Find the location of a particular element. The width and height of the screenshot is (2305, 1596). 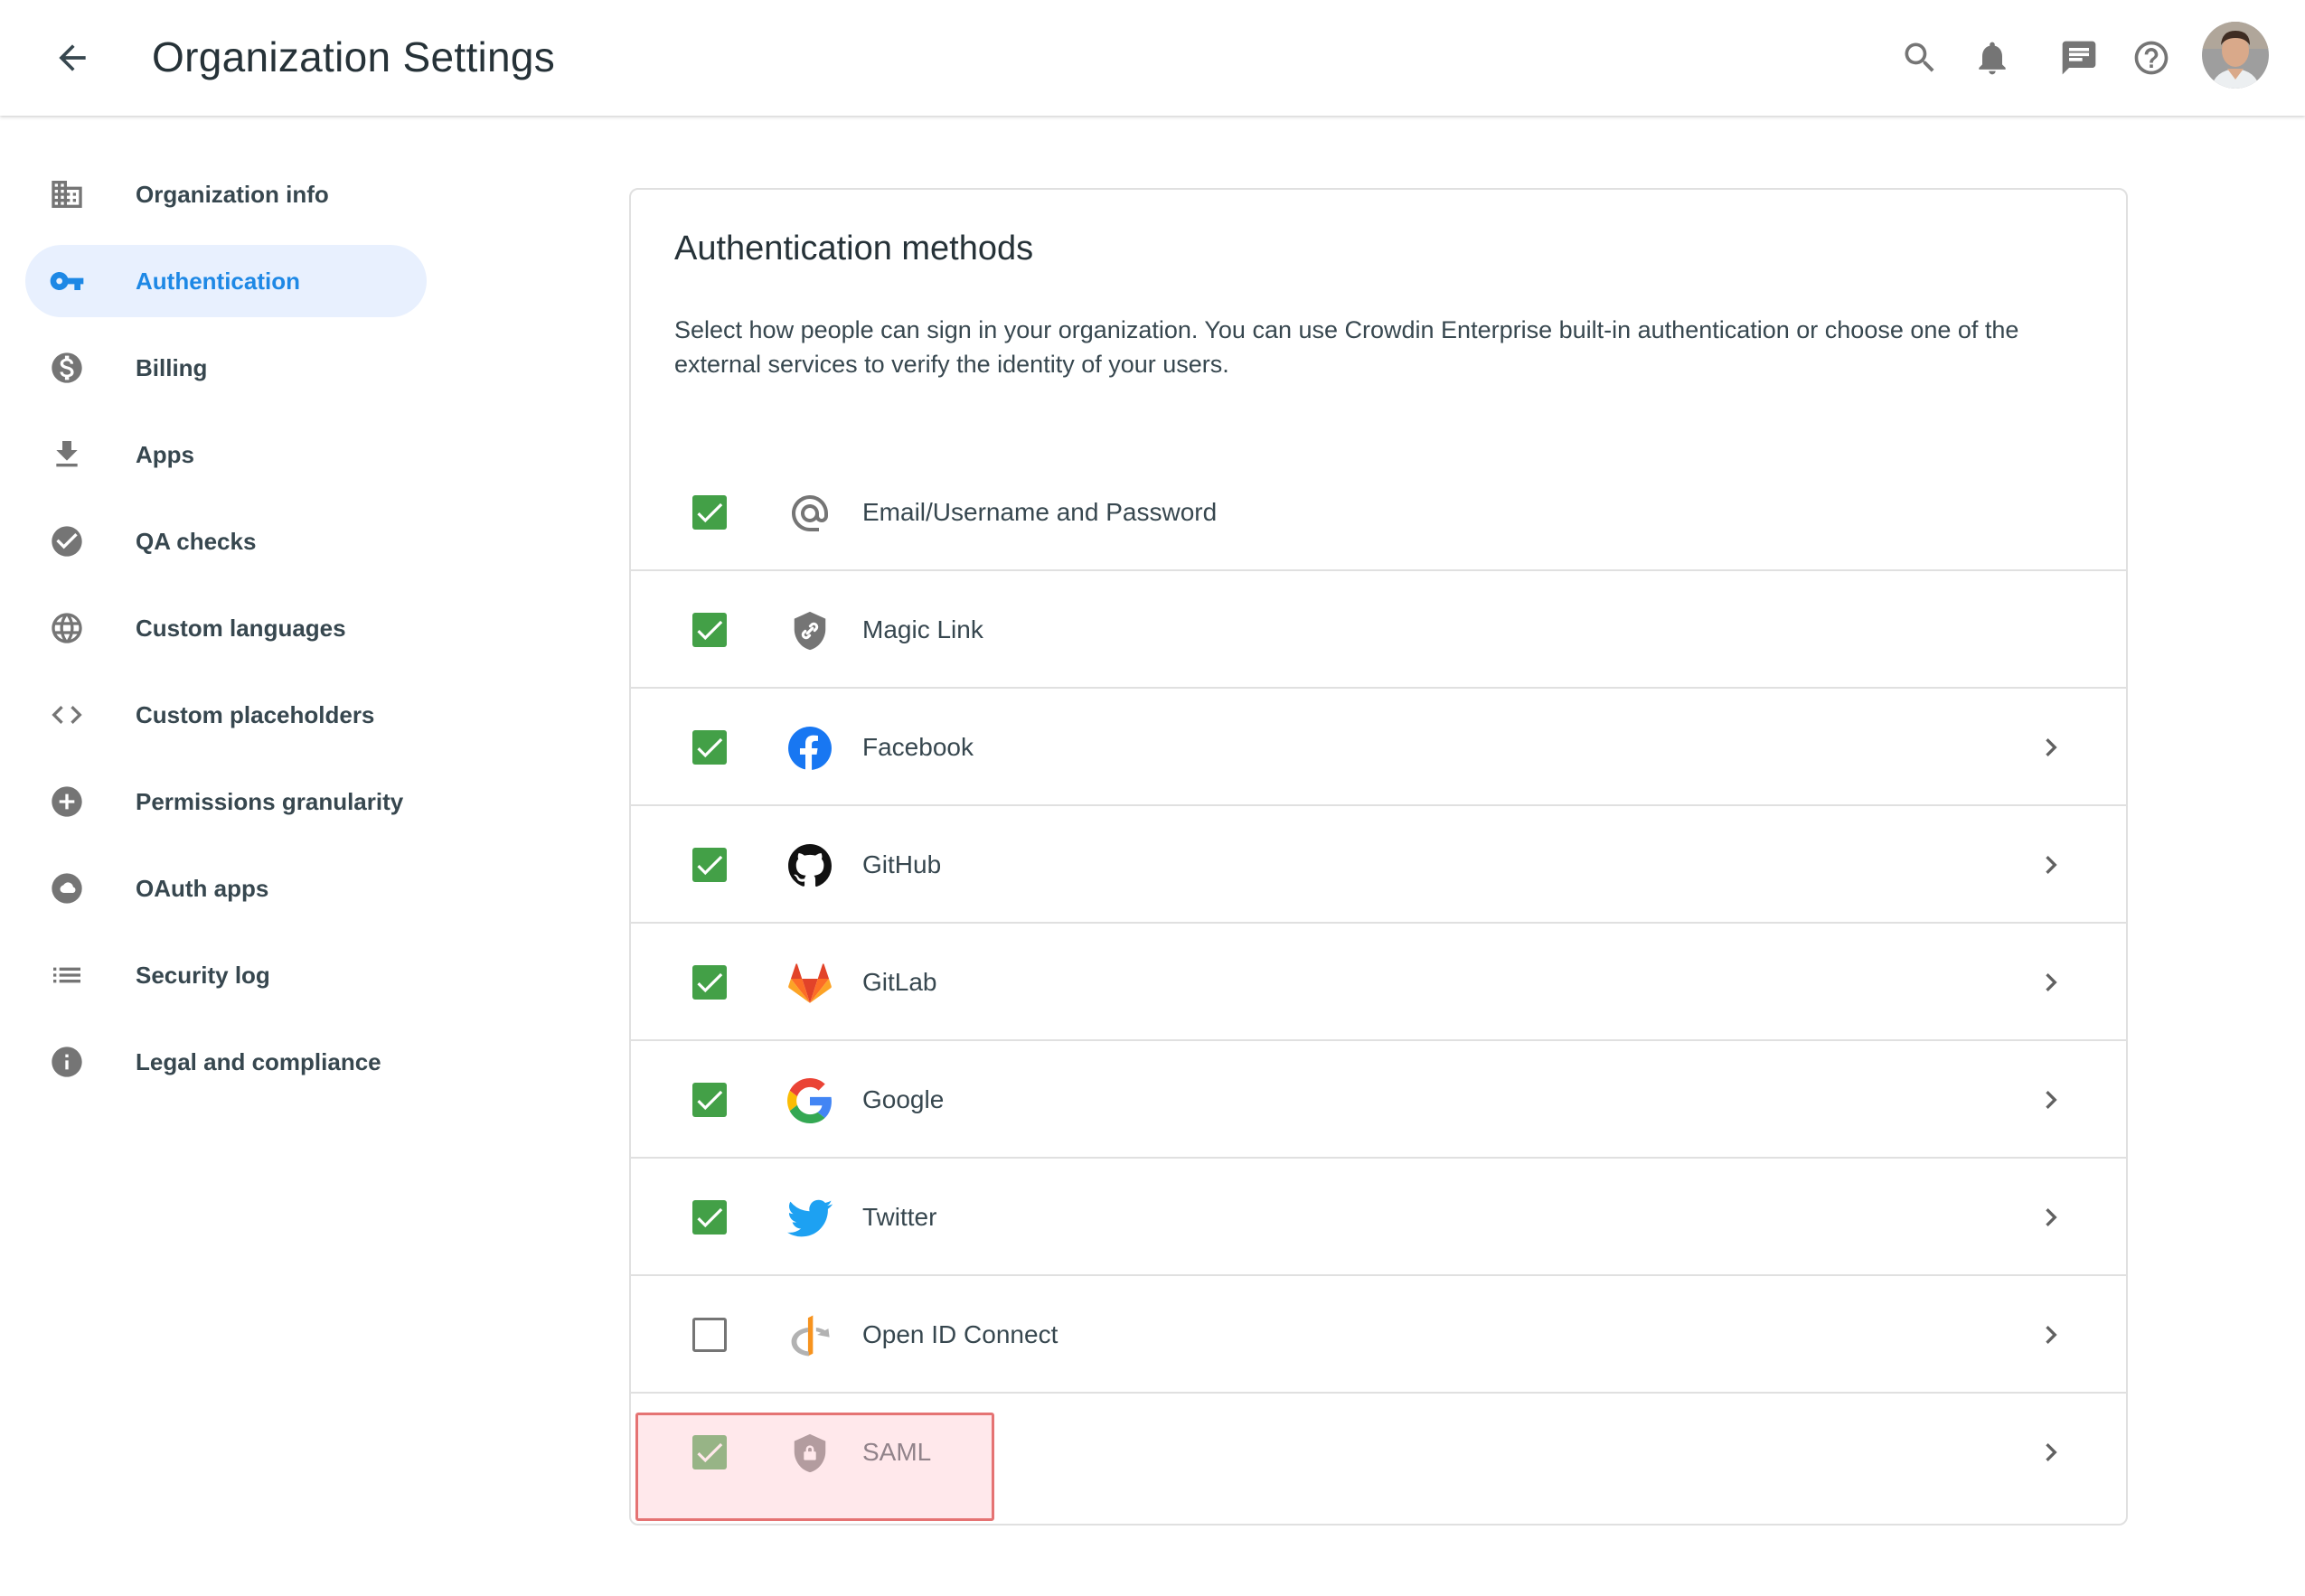

bell-icon is located at coordinates (1993, 58).